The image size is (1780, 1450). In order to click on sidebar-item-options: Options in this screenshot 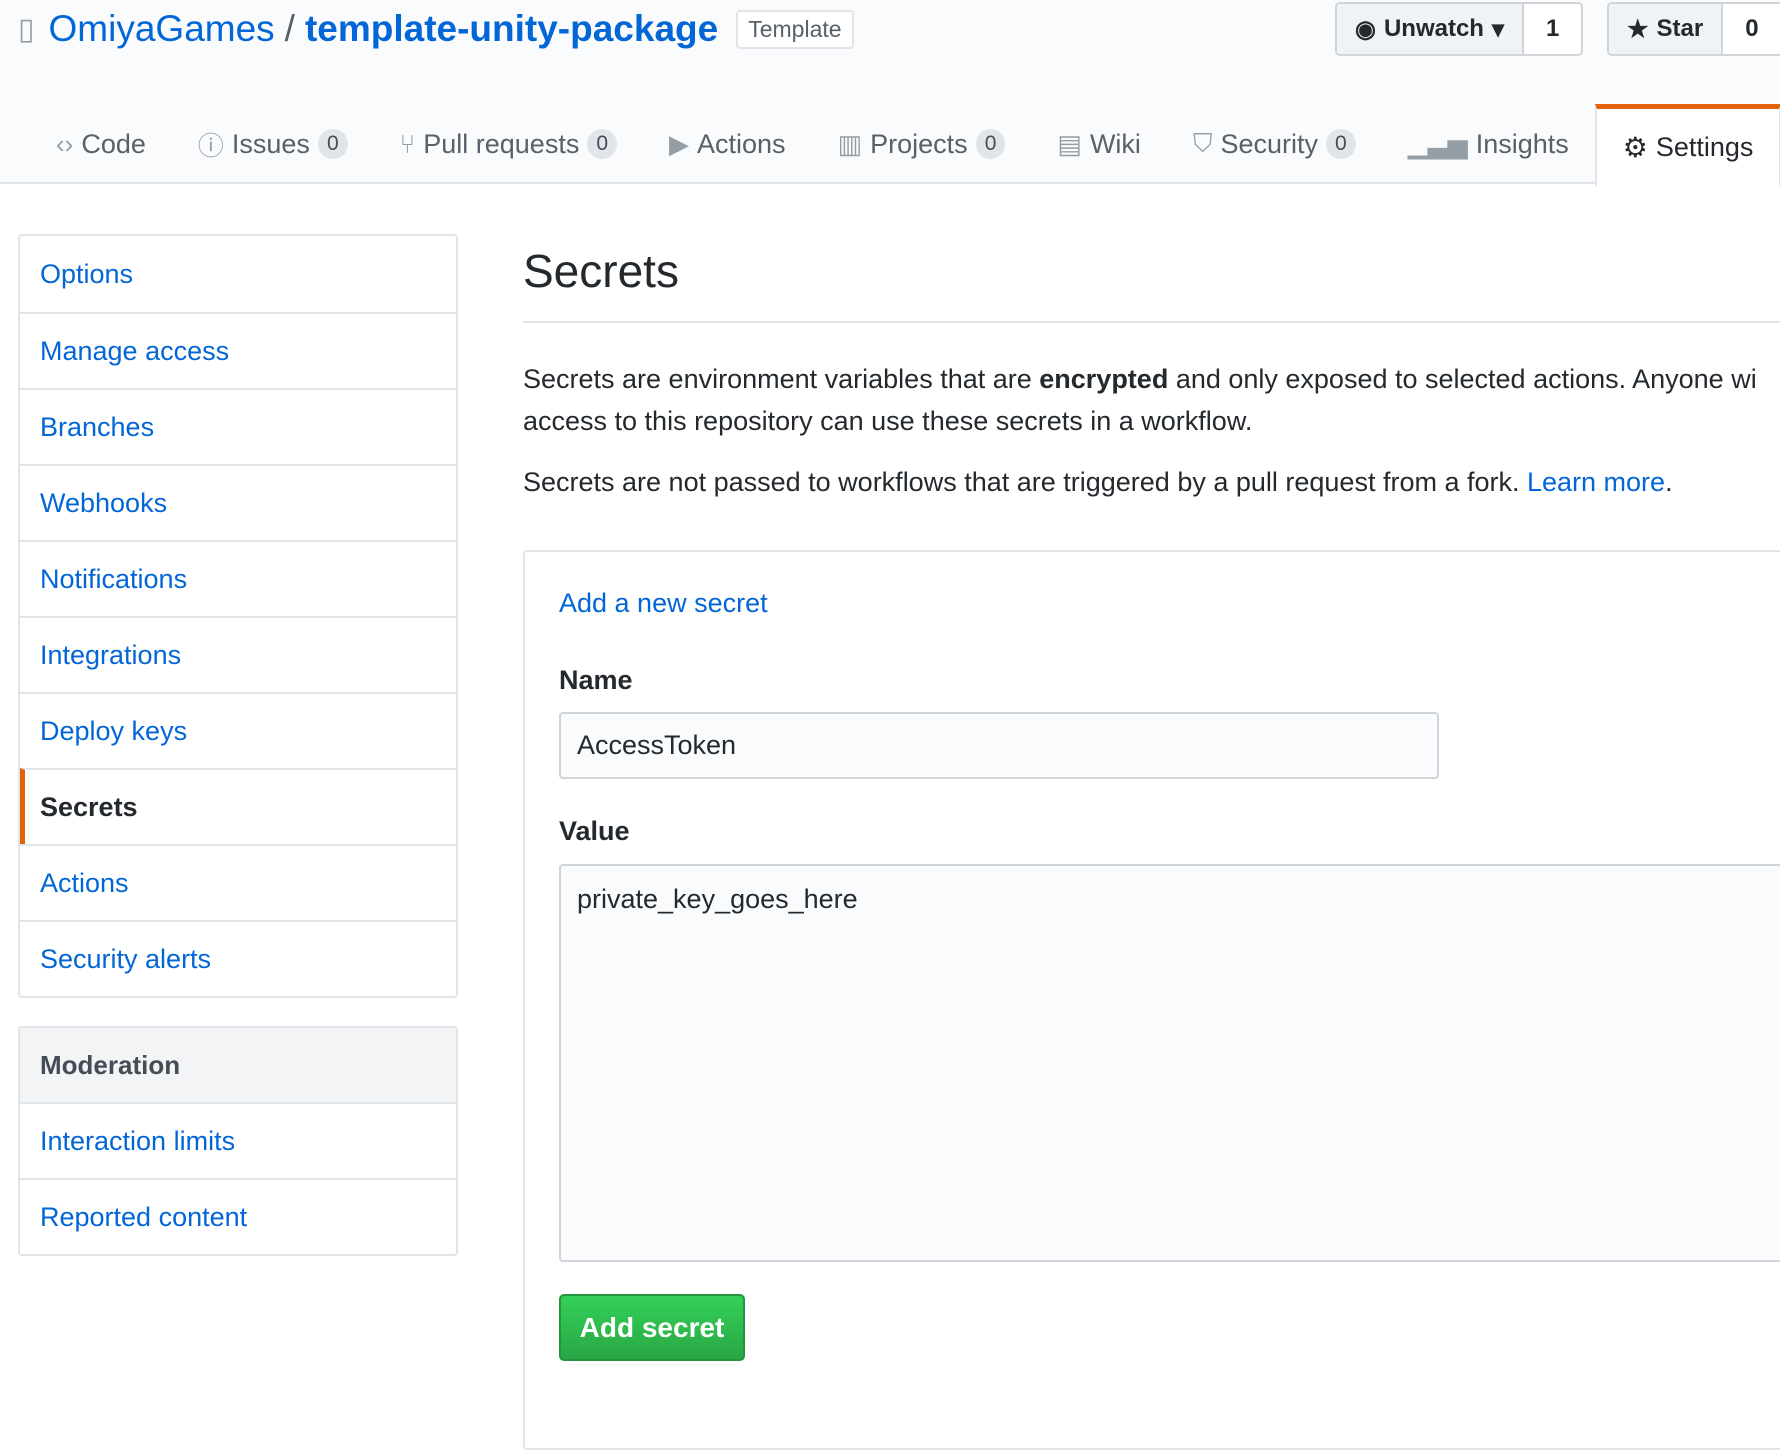, I will do `click(238, 274)`.